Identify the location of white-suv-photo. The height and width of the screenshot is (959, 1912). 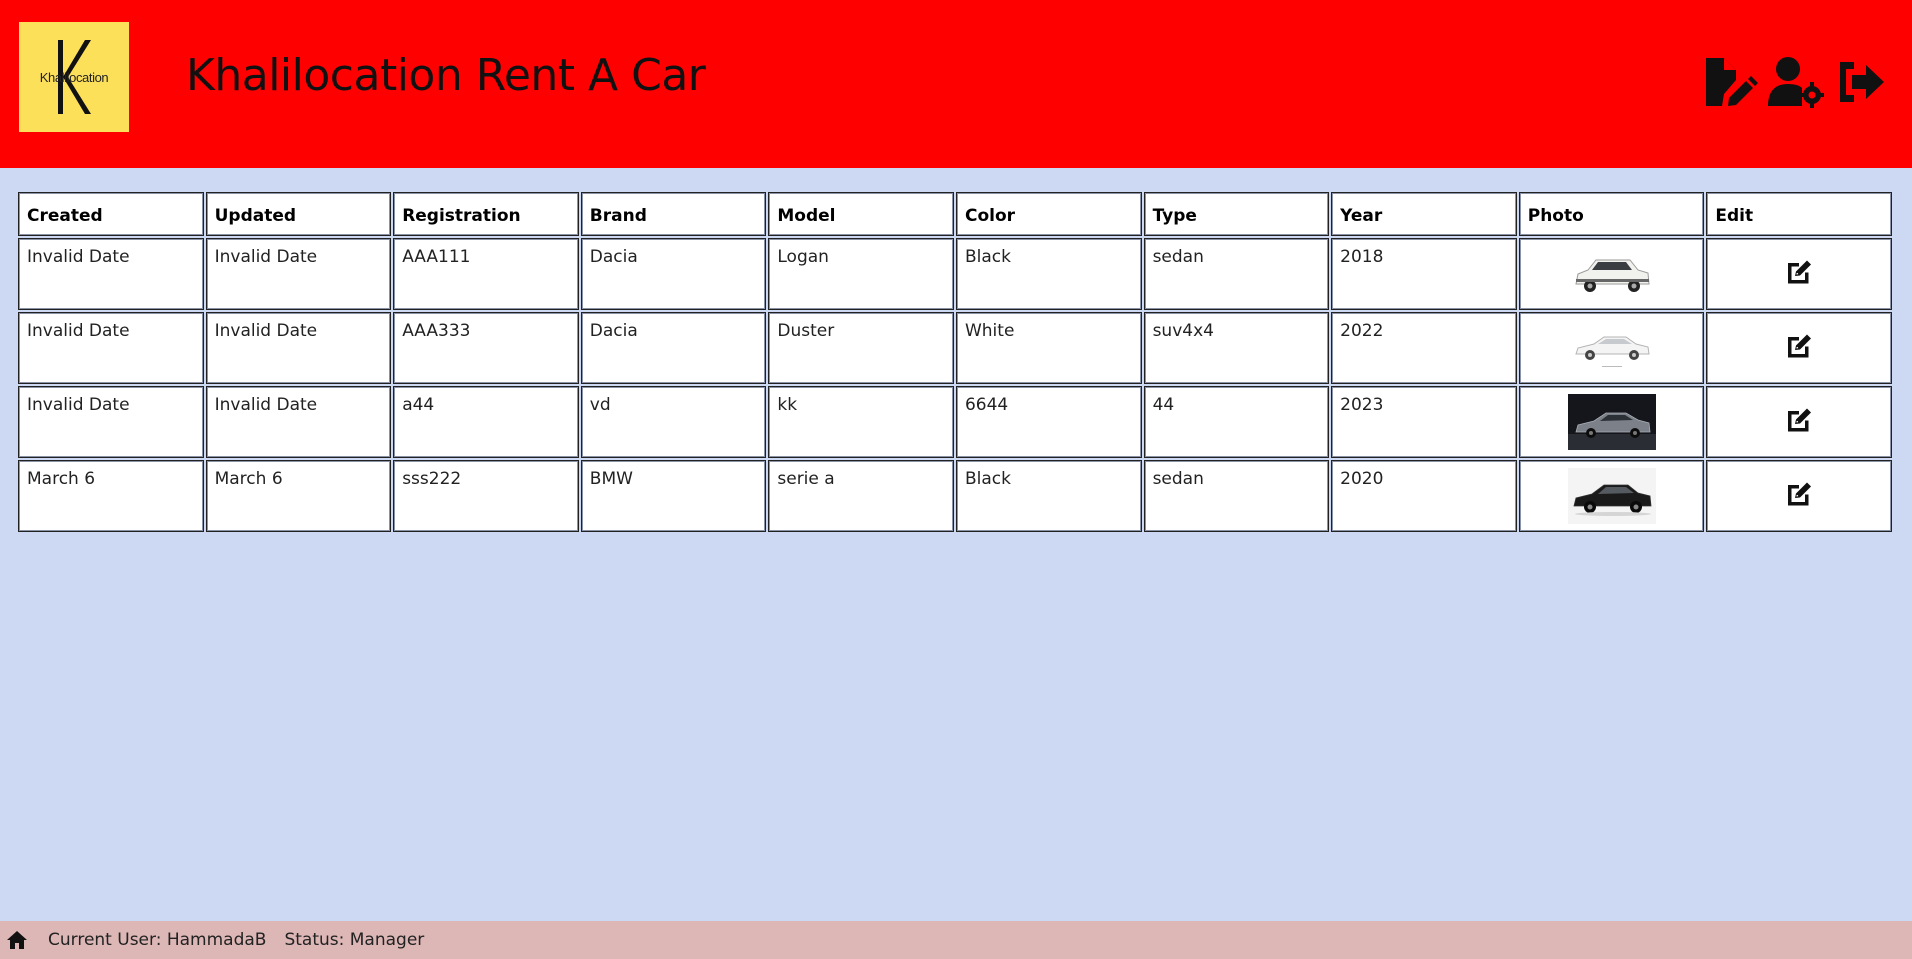
(1611, 274).